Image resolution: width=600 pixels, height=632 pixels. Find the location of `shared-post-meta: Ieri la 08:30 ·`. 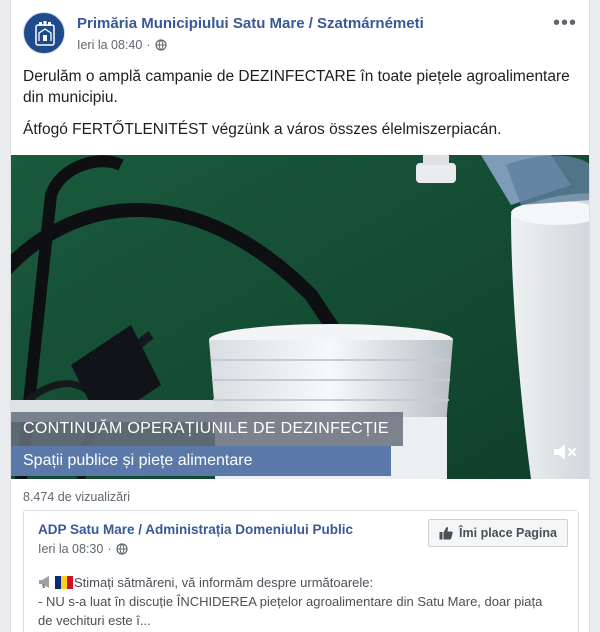

shared-post-meta: Ieri la 08:30 · is located at coordinates (83, 549).